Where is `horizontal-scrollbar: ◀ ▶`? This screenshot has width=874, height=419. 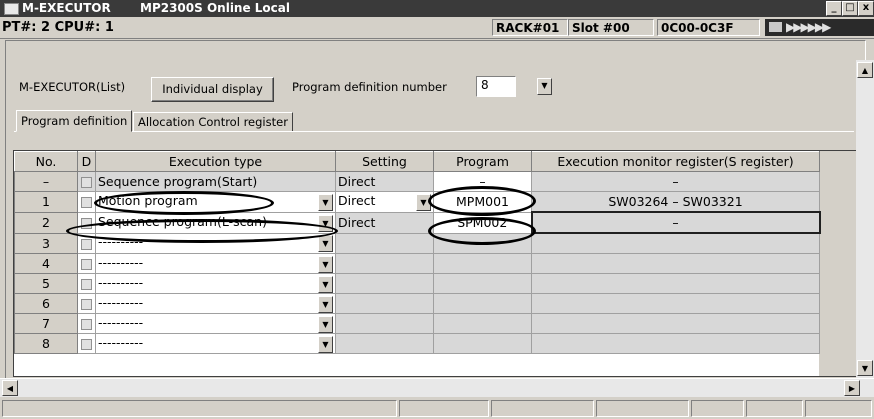
horizontal-scrollbar: ◀ ▶ is located at coordinates (437, 387).